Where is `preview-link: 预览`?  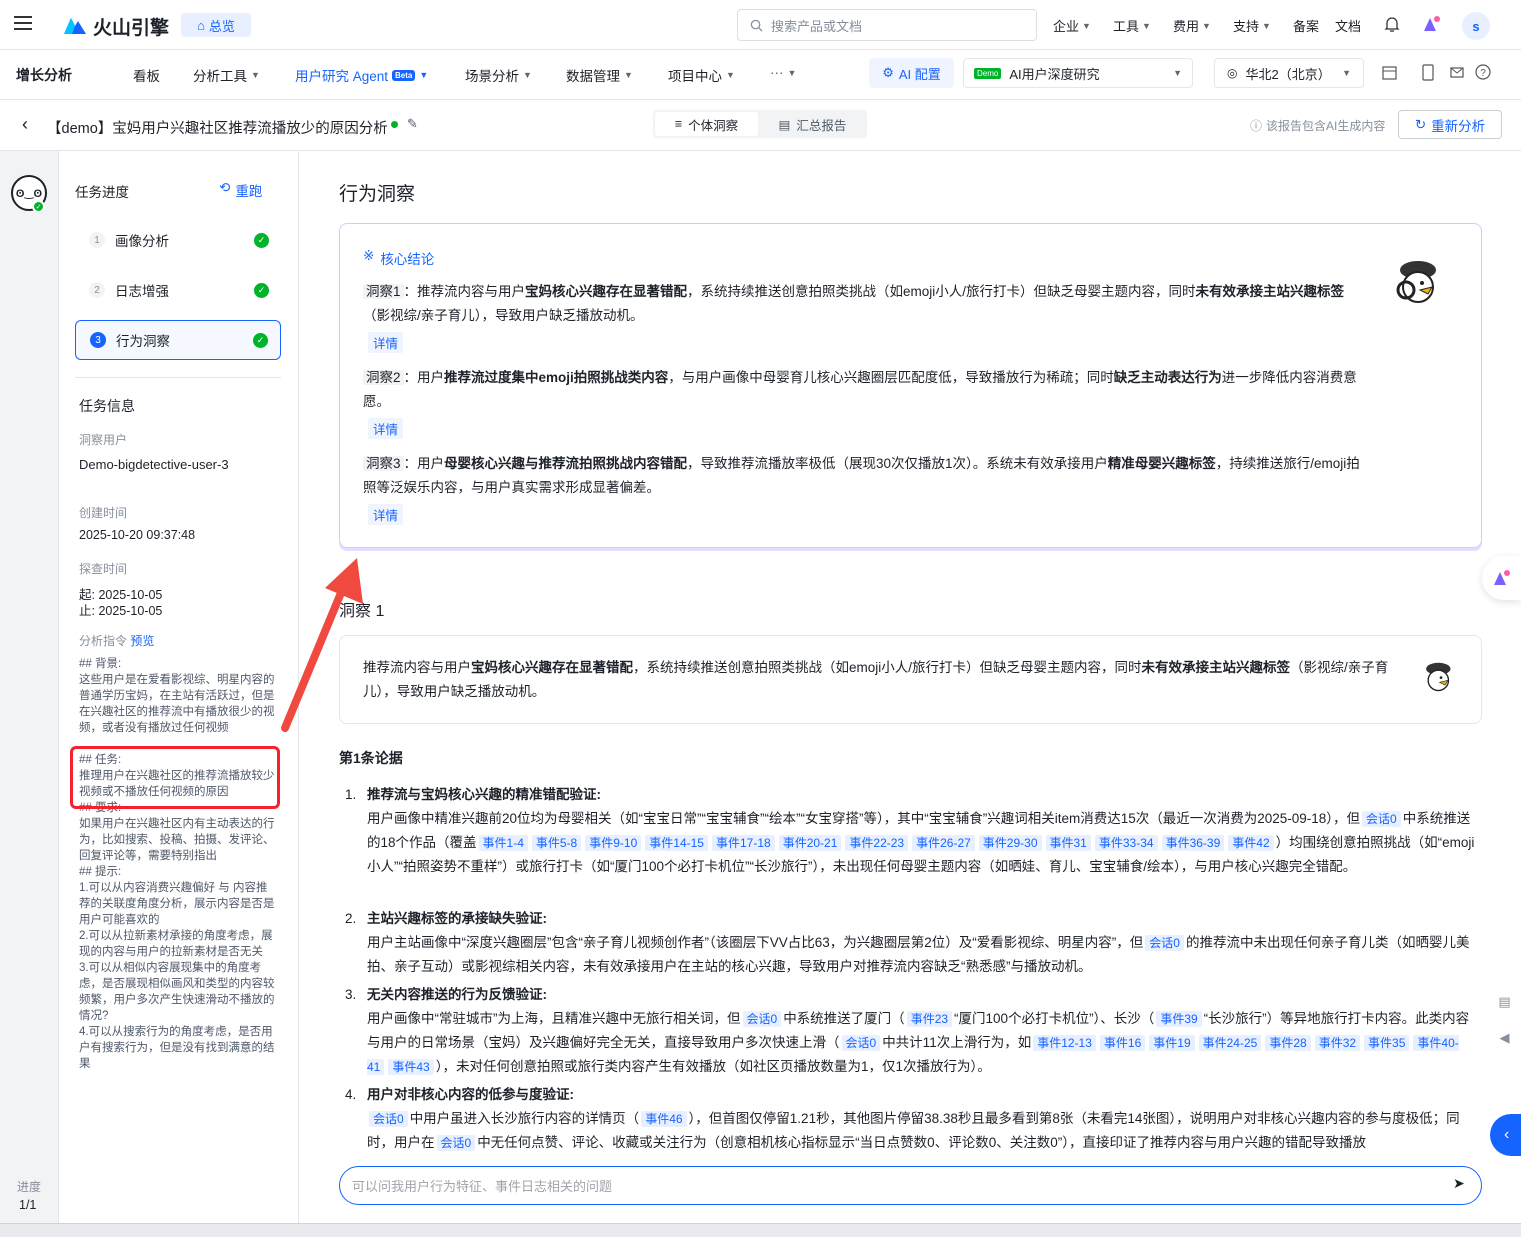
preview-link: 预览 is located at coordinates (142, 641).